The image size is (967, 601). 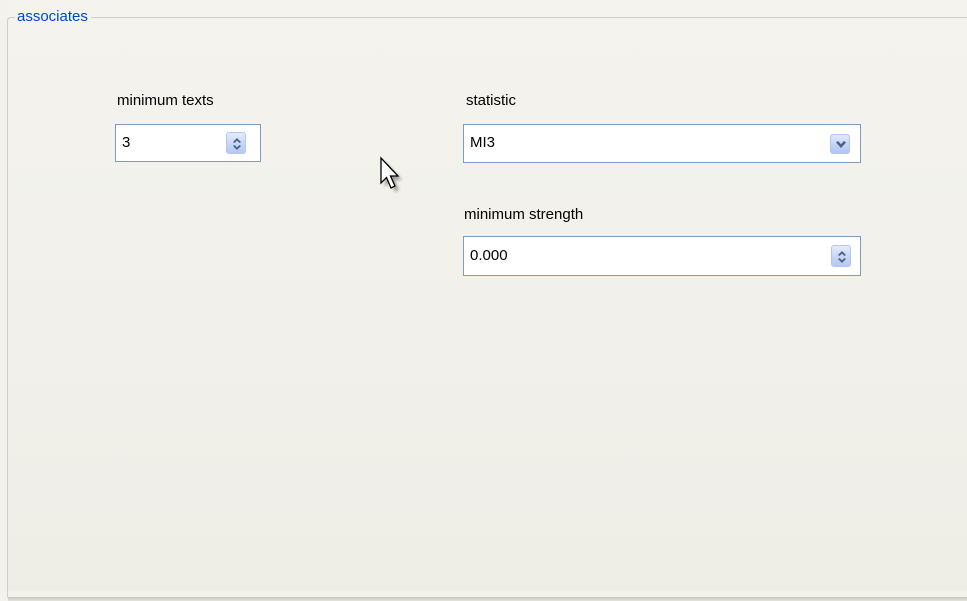 I want to click on minimum-strength-spinbox: 0.000, so click(x=662, y=256).